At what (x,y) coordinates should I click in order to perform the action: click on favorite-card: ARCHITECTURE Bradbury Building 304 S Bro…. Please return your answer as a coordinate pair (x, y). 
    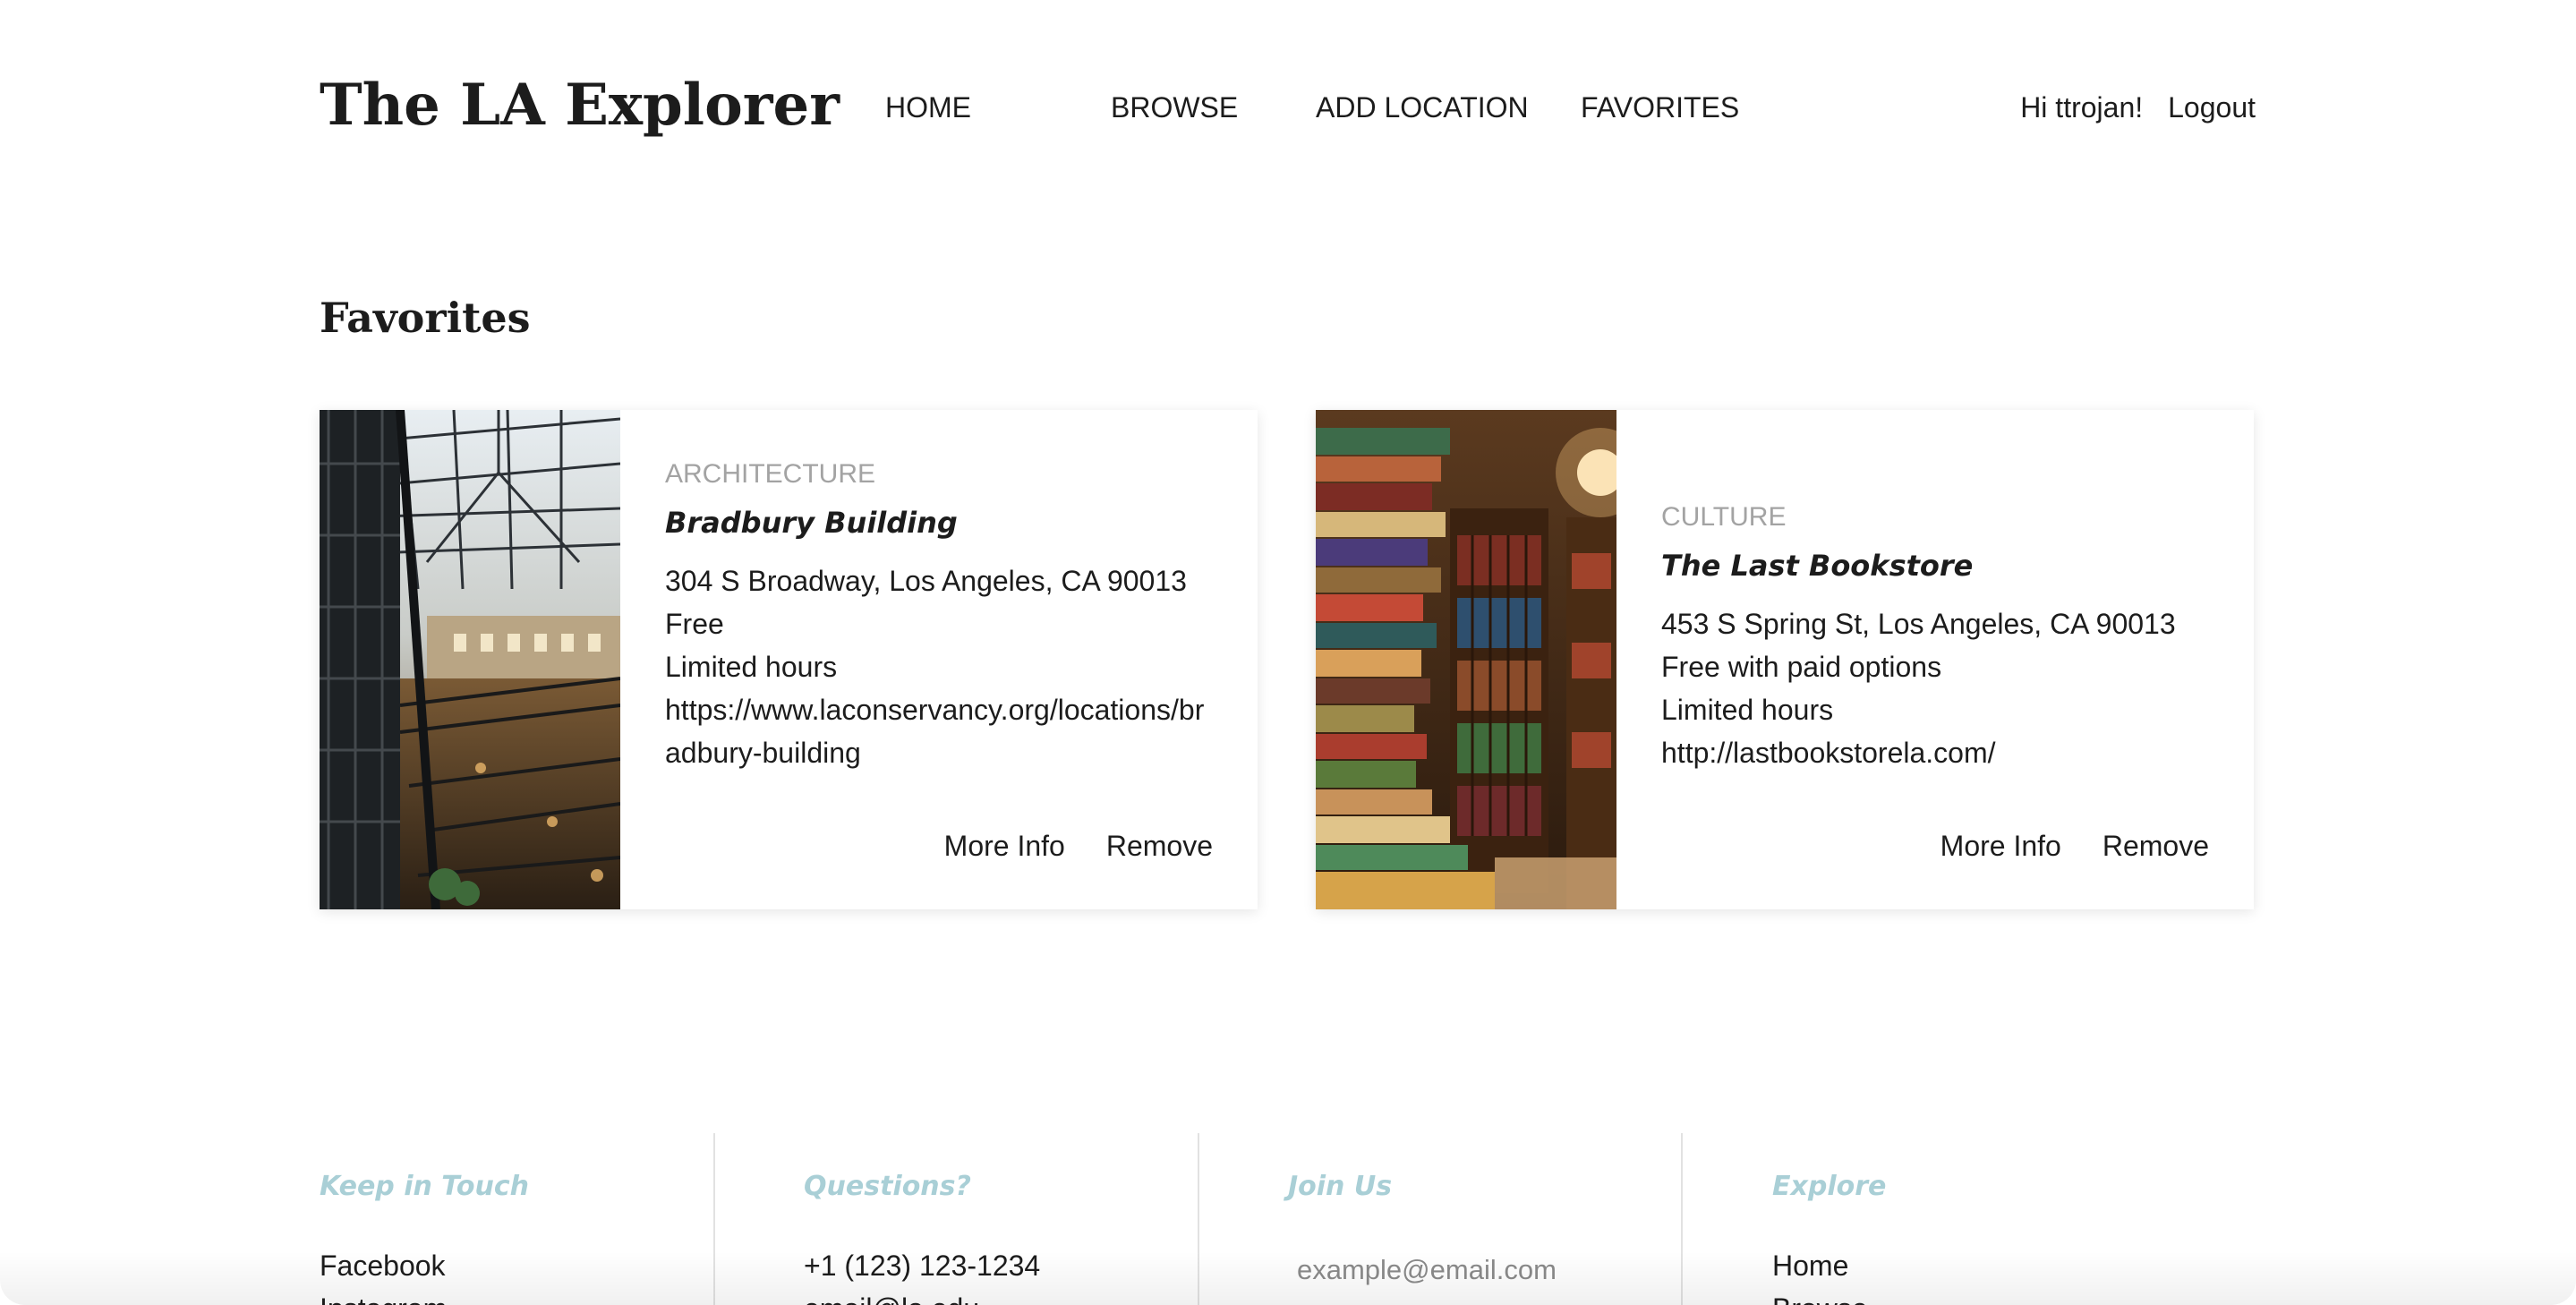
    Looking at the image, I should click on (789, 659).